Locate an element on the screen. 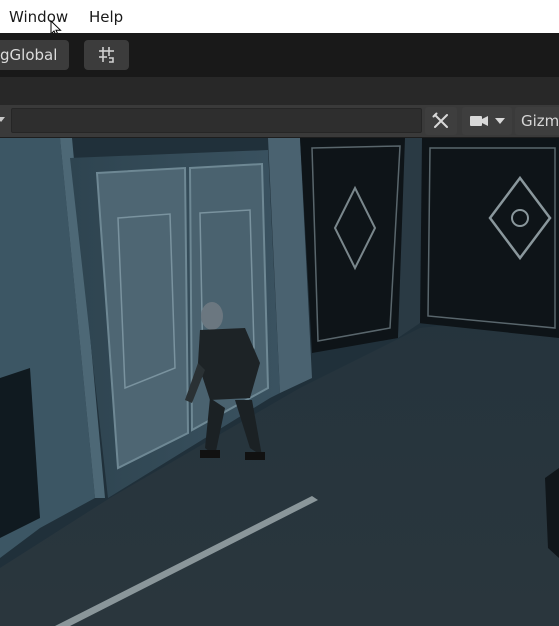  tools-icon is located at coordinates (440, 120).